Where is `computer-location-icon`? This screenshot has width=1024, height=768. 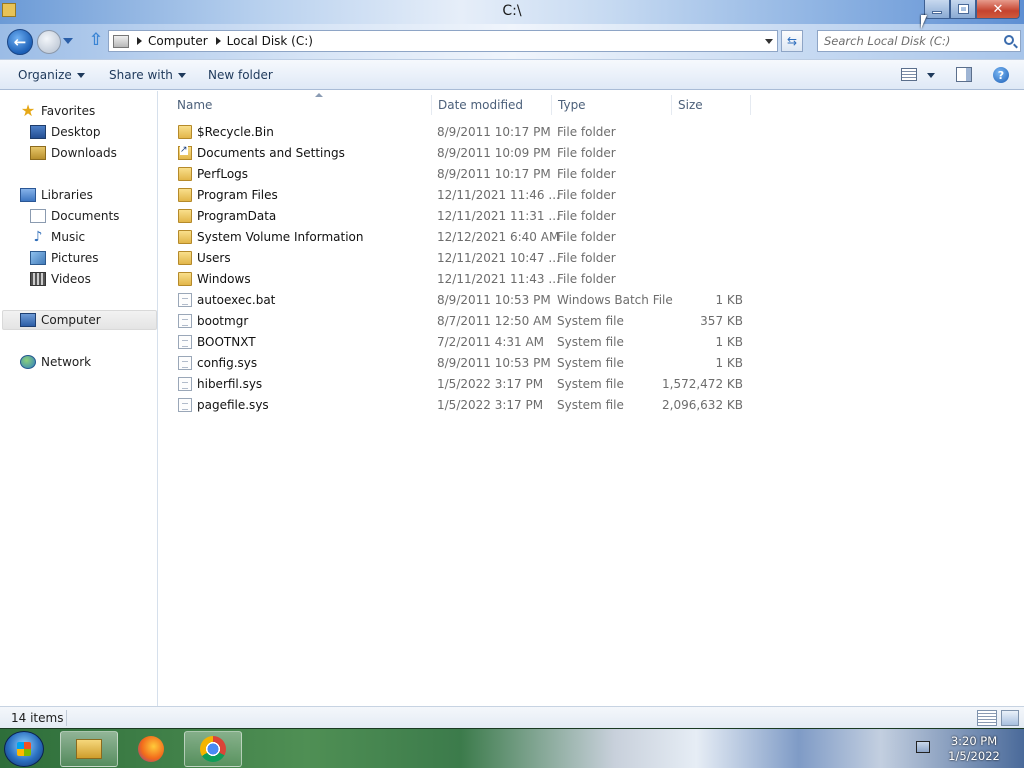
computer-location-icon is located at coordinates (121, 41).